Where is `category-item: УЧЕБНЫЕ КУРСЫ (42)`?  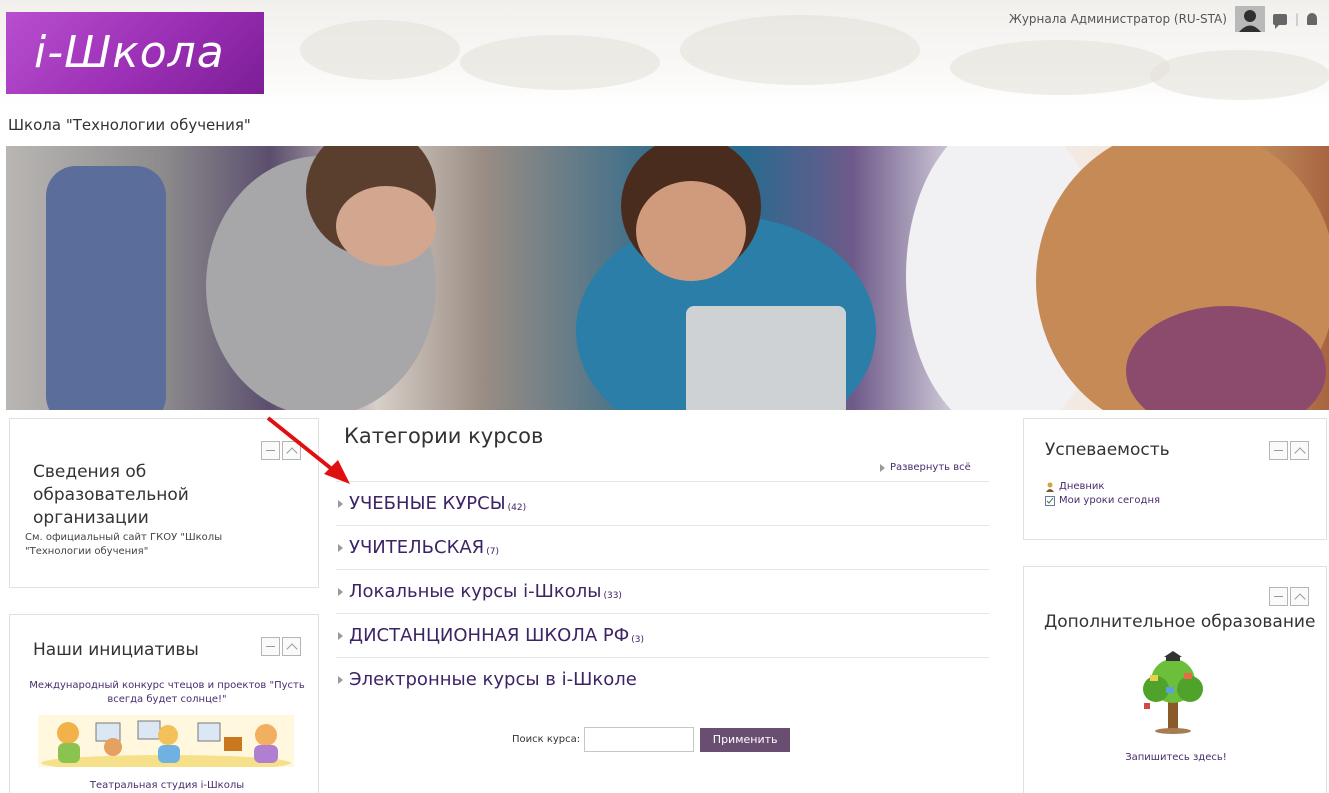
category-item: УЧЕБНЫЕ КУРСЫ (42) is located at coordinates (662, 503).